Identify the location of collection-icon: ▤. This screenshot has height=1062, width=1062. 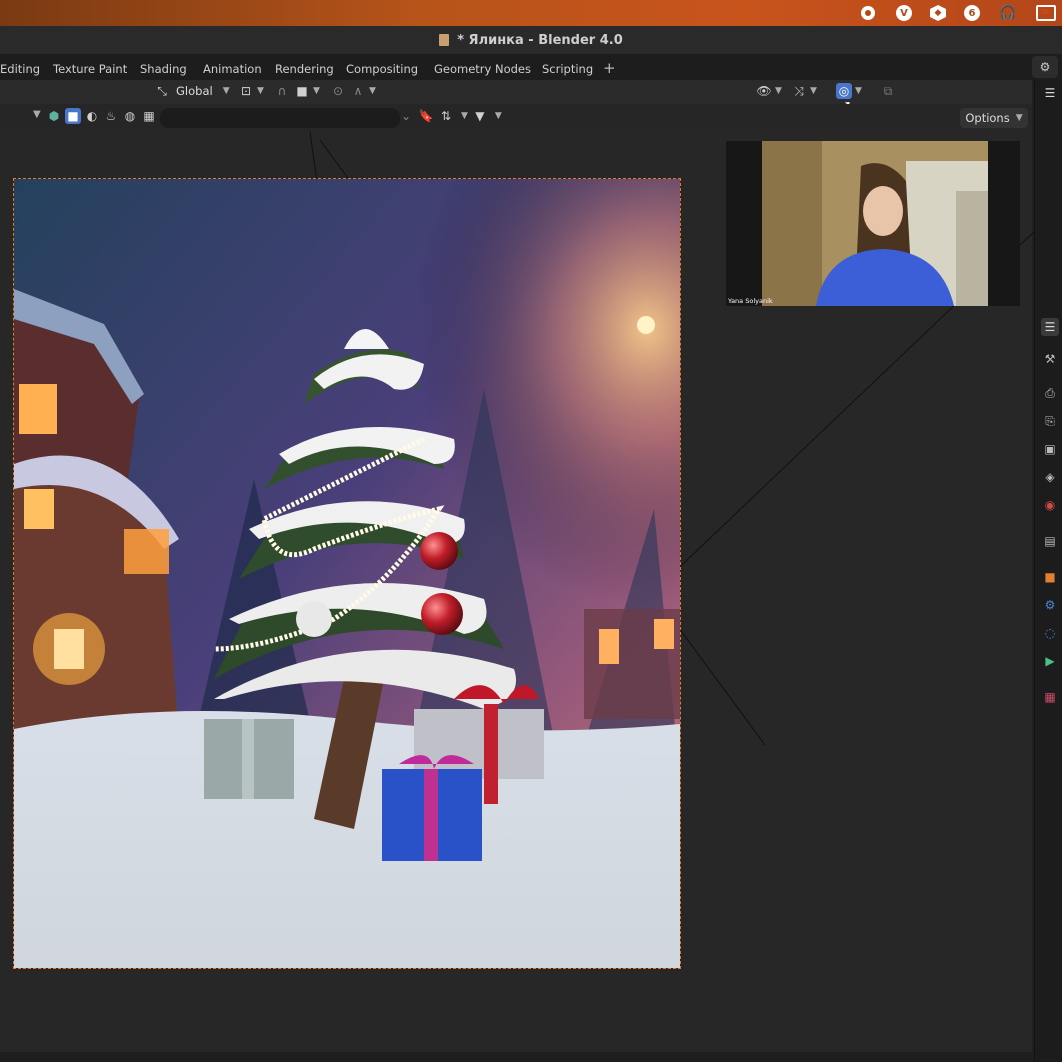
(1050, 541).